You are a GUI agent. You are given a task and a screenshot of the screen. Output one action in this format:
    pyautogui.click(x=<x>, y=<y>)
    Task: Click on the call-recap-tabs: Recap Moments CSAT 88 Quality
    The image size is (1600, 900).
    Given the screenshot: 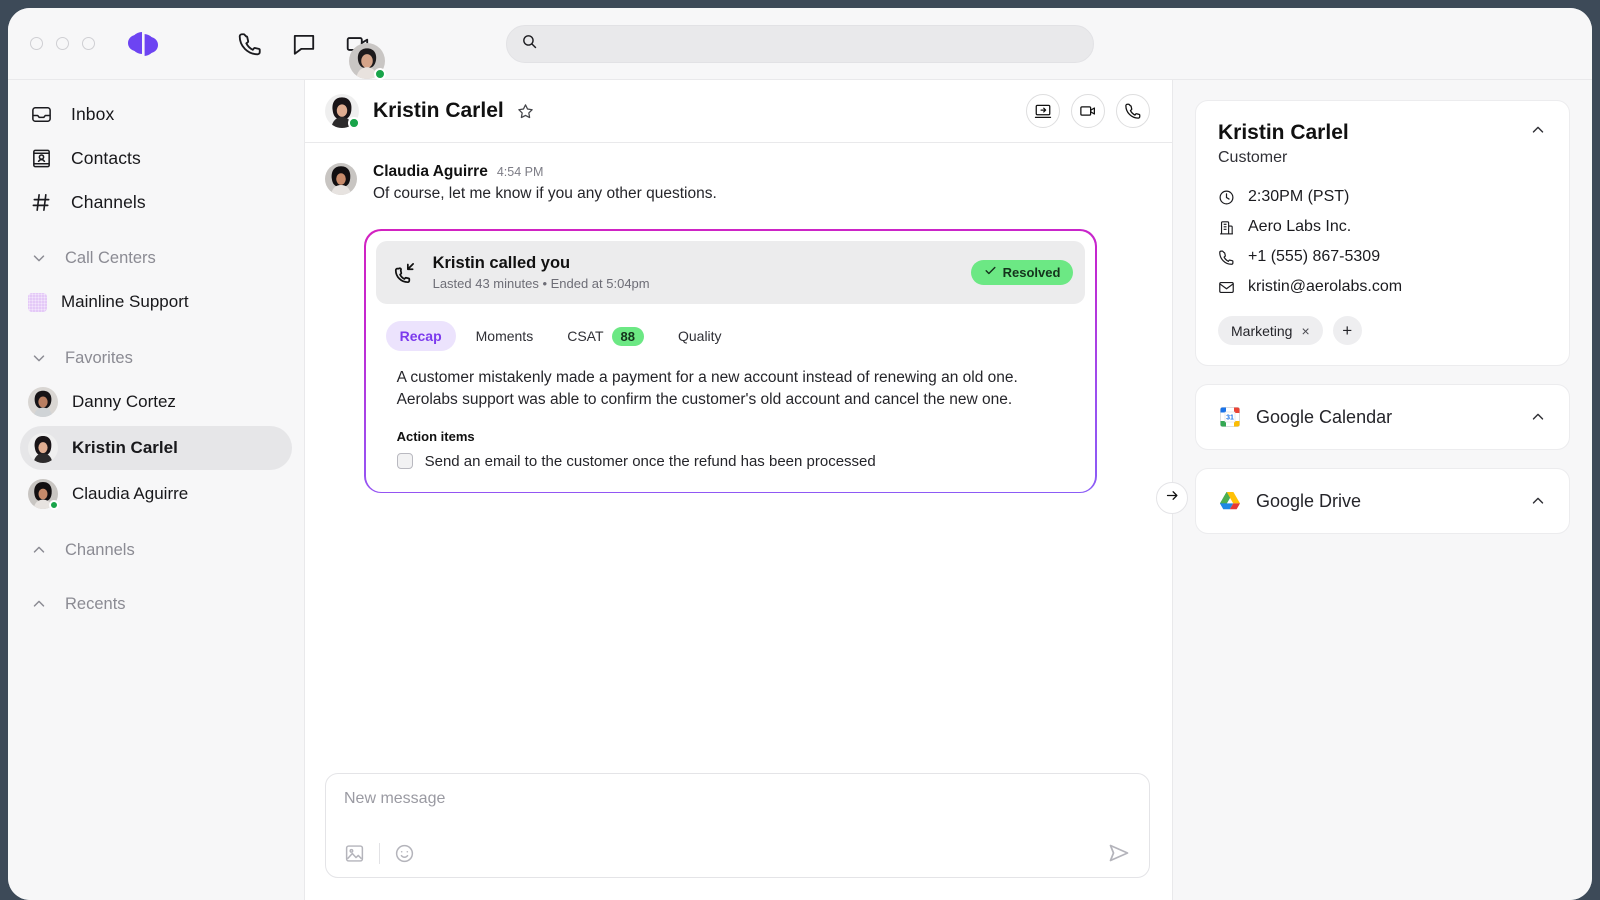 What is the action you would take?
    pyautogui.click(x=735, y=336)
    